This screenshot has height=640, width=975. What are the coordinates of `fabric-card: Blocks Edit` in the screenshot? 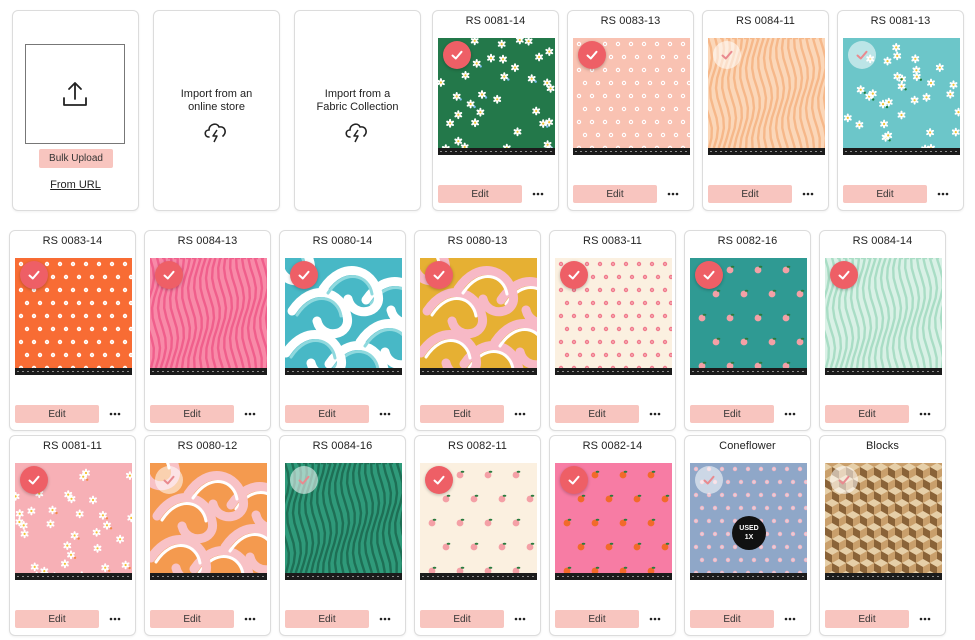 It's located at (882, 535).